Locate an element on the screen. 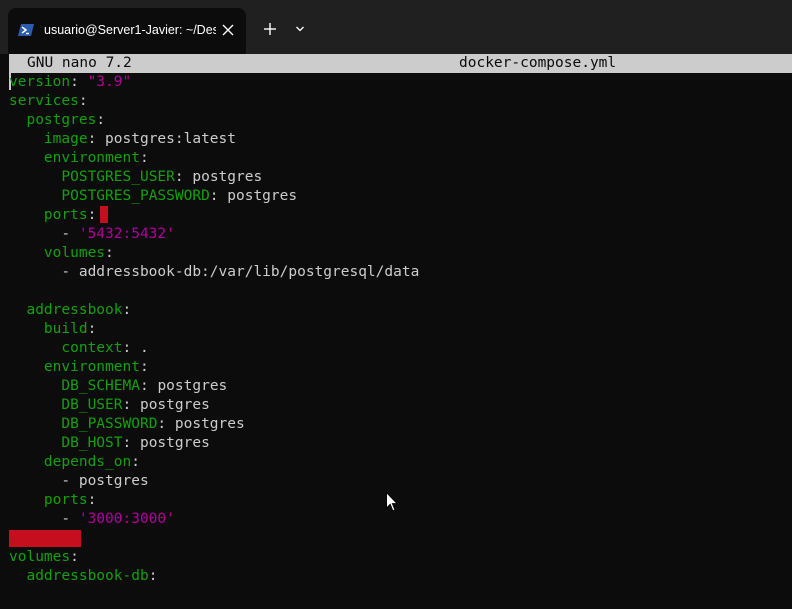 The height and width of the screenshot is (609, 792). code-line: addressbook: is located at coordinates (70, 310).